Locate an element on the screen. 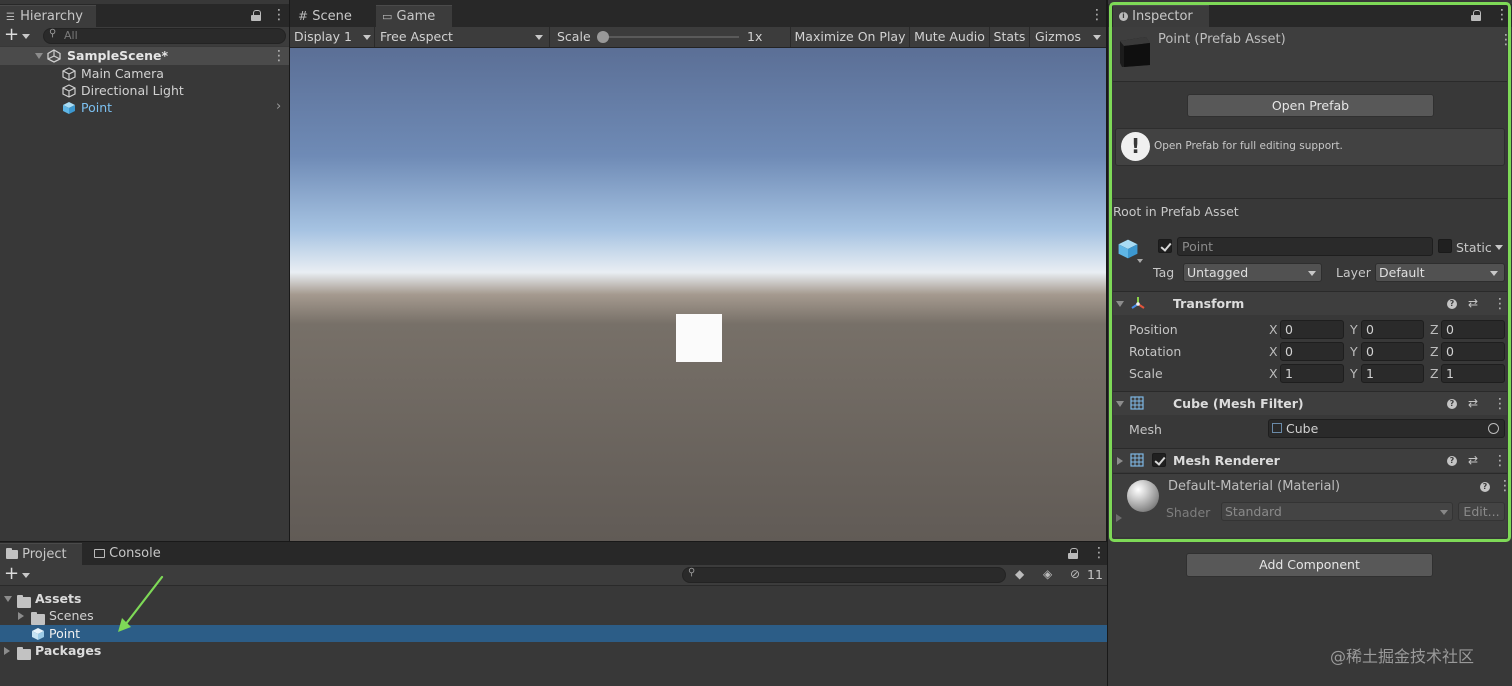  tree-item-packages: Packages is located at coordinates (553, 651).